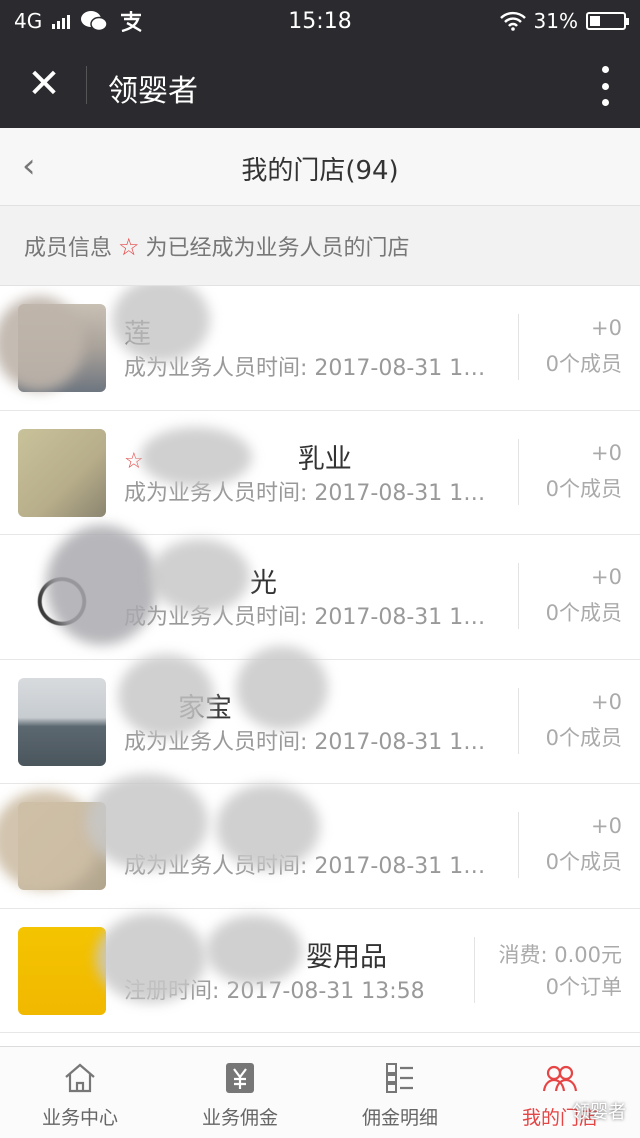 The image size is (640, 1138). Describe the element at coordinates (599, 1112) in the screenshot. I see `watermark: 领婴者` at that location.